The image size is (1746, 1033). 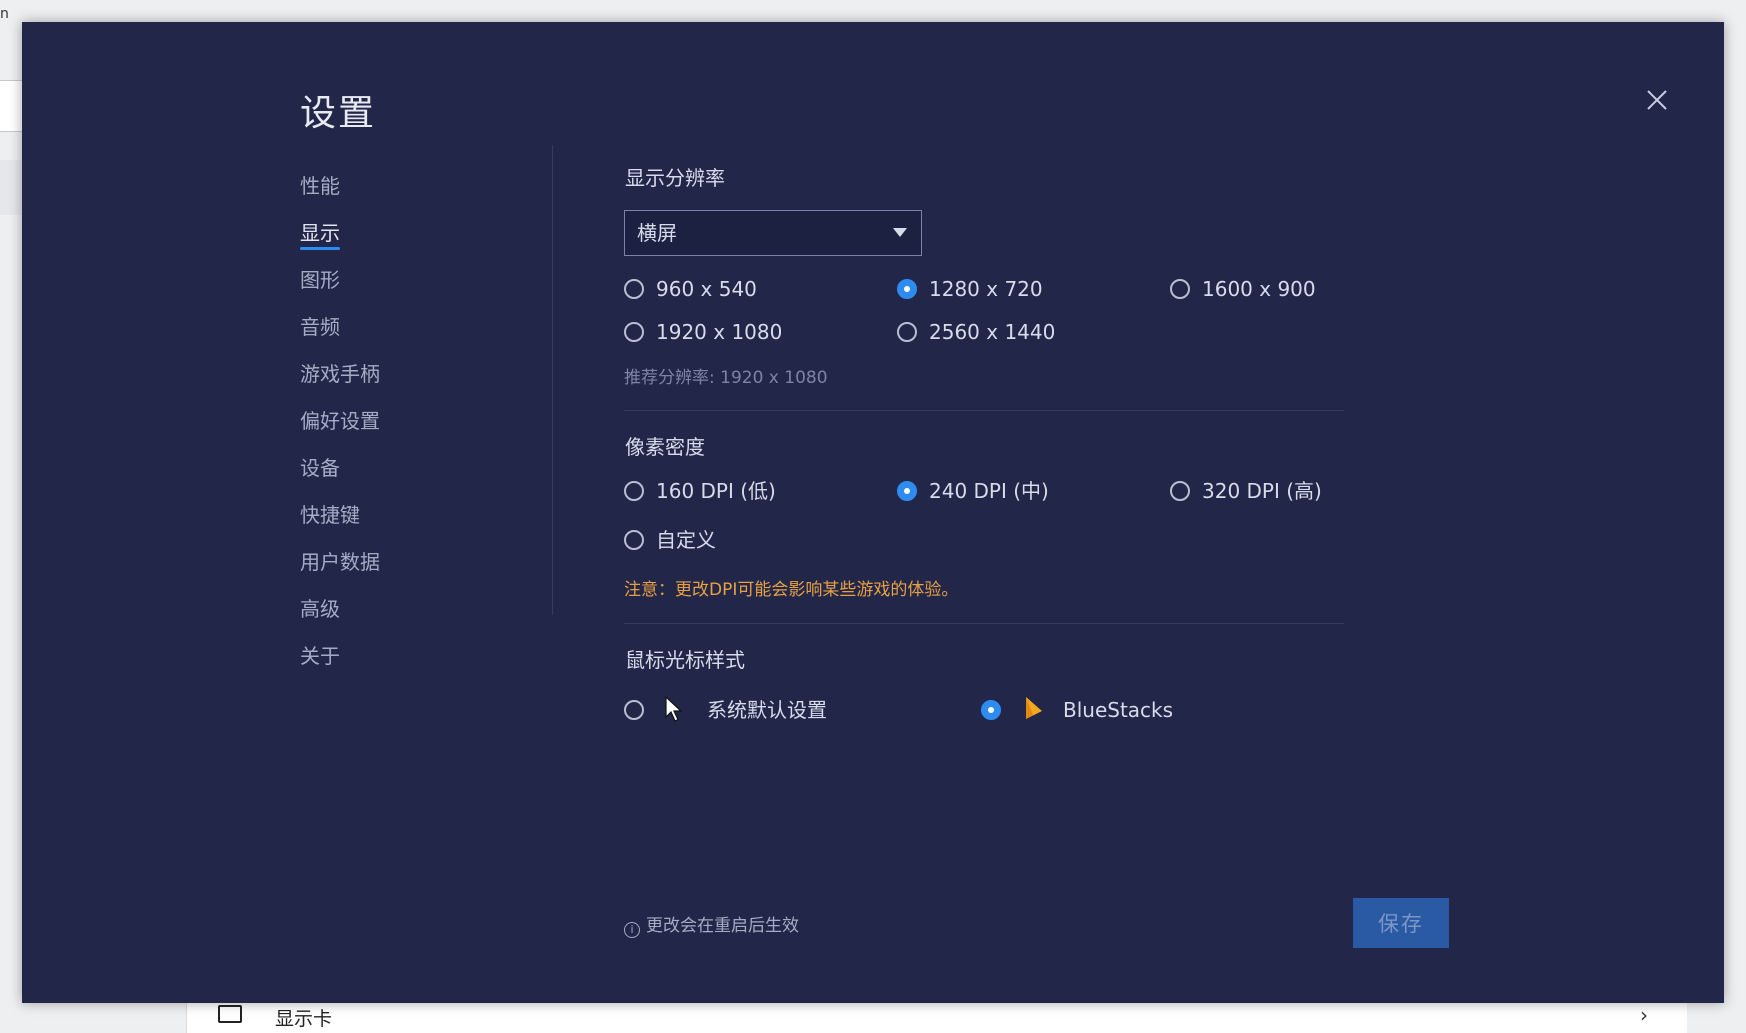 What do you see at coordinates (719, 332) in the screenshot?
I see `radio-label: 1920 x 1080` at bounding box center [719, 332].